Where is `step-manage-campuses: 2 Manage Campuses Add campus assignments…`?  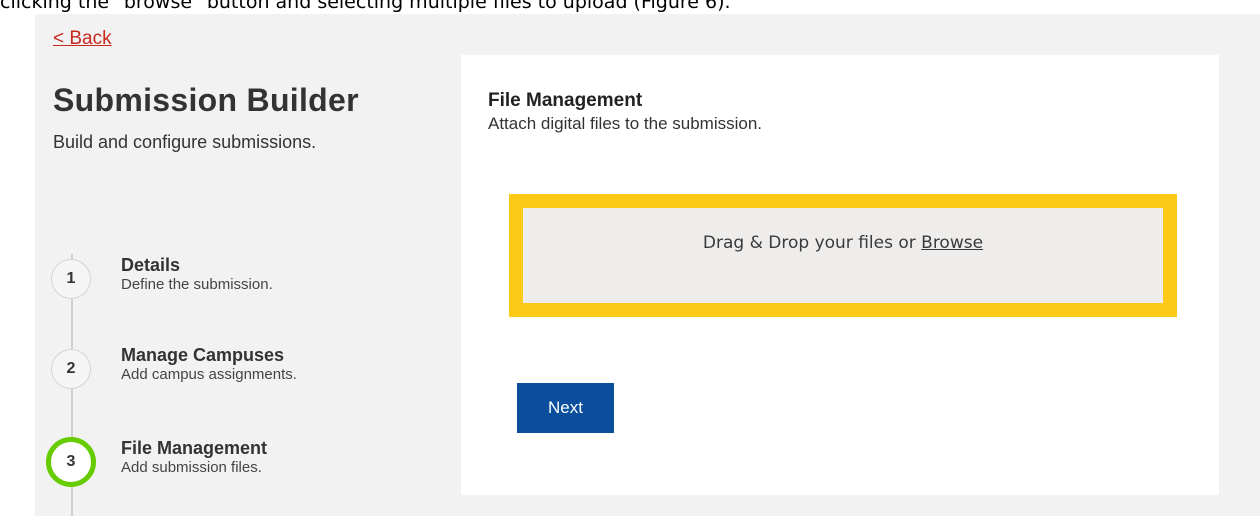
step-manage-campuses: 2 Manage Campuses Add campus assignments… is located at coordinates (249, 371).